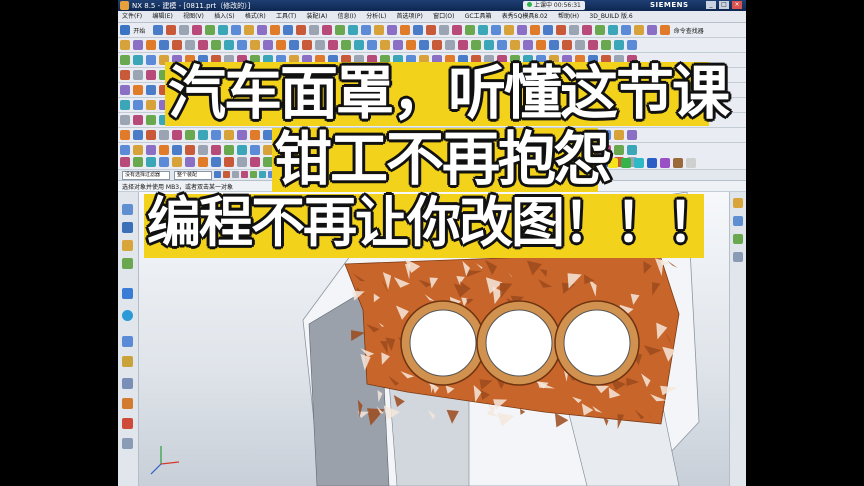 Image resolution: width=864 pixels, height=486 pixels. I want to click on edit-object-display-icon, so click(738, 221).